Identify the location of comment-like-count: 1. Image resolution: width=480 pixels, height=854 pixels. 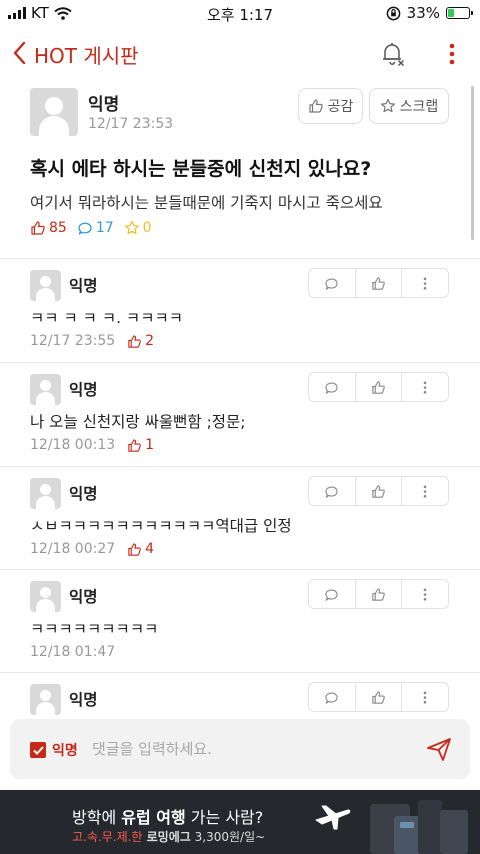
(140, 445).